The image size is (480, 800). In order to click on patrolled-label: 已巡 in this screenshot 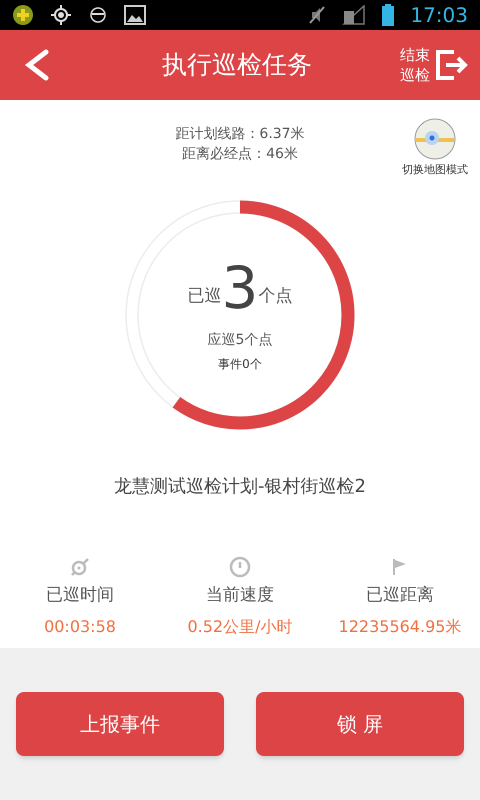, I will do `click(205, 296)`.